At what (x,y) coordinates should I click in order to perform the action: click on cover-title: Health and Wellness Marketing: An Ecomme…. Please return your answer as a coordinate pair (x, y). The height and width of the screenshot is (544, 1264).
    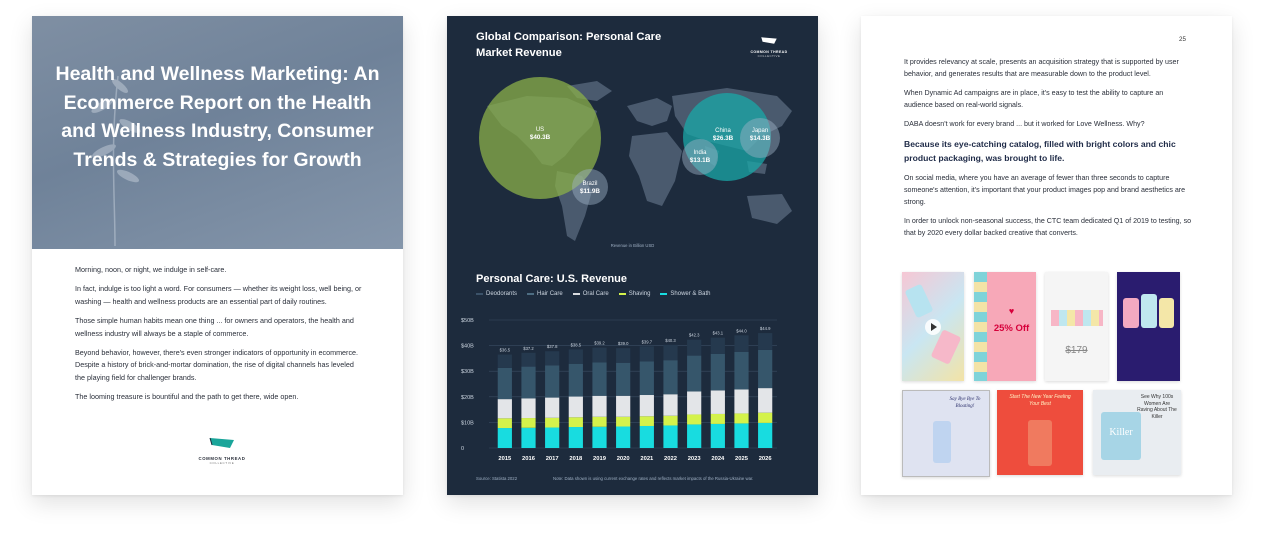
    Looking at the image, I should click on (217, 117).